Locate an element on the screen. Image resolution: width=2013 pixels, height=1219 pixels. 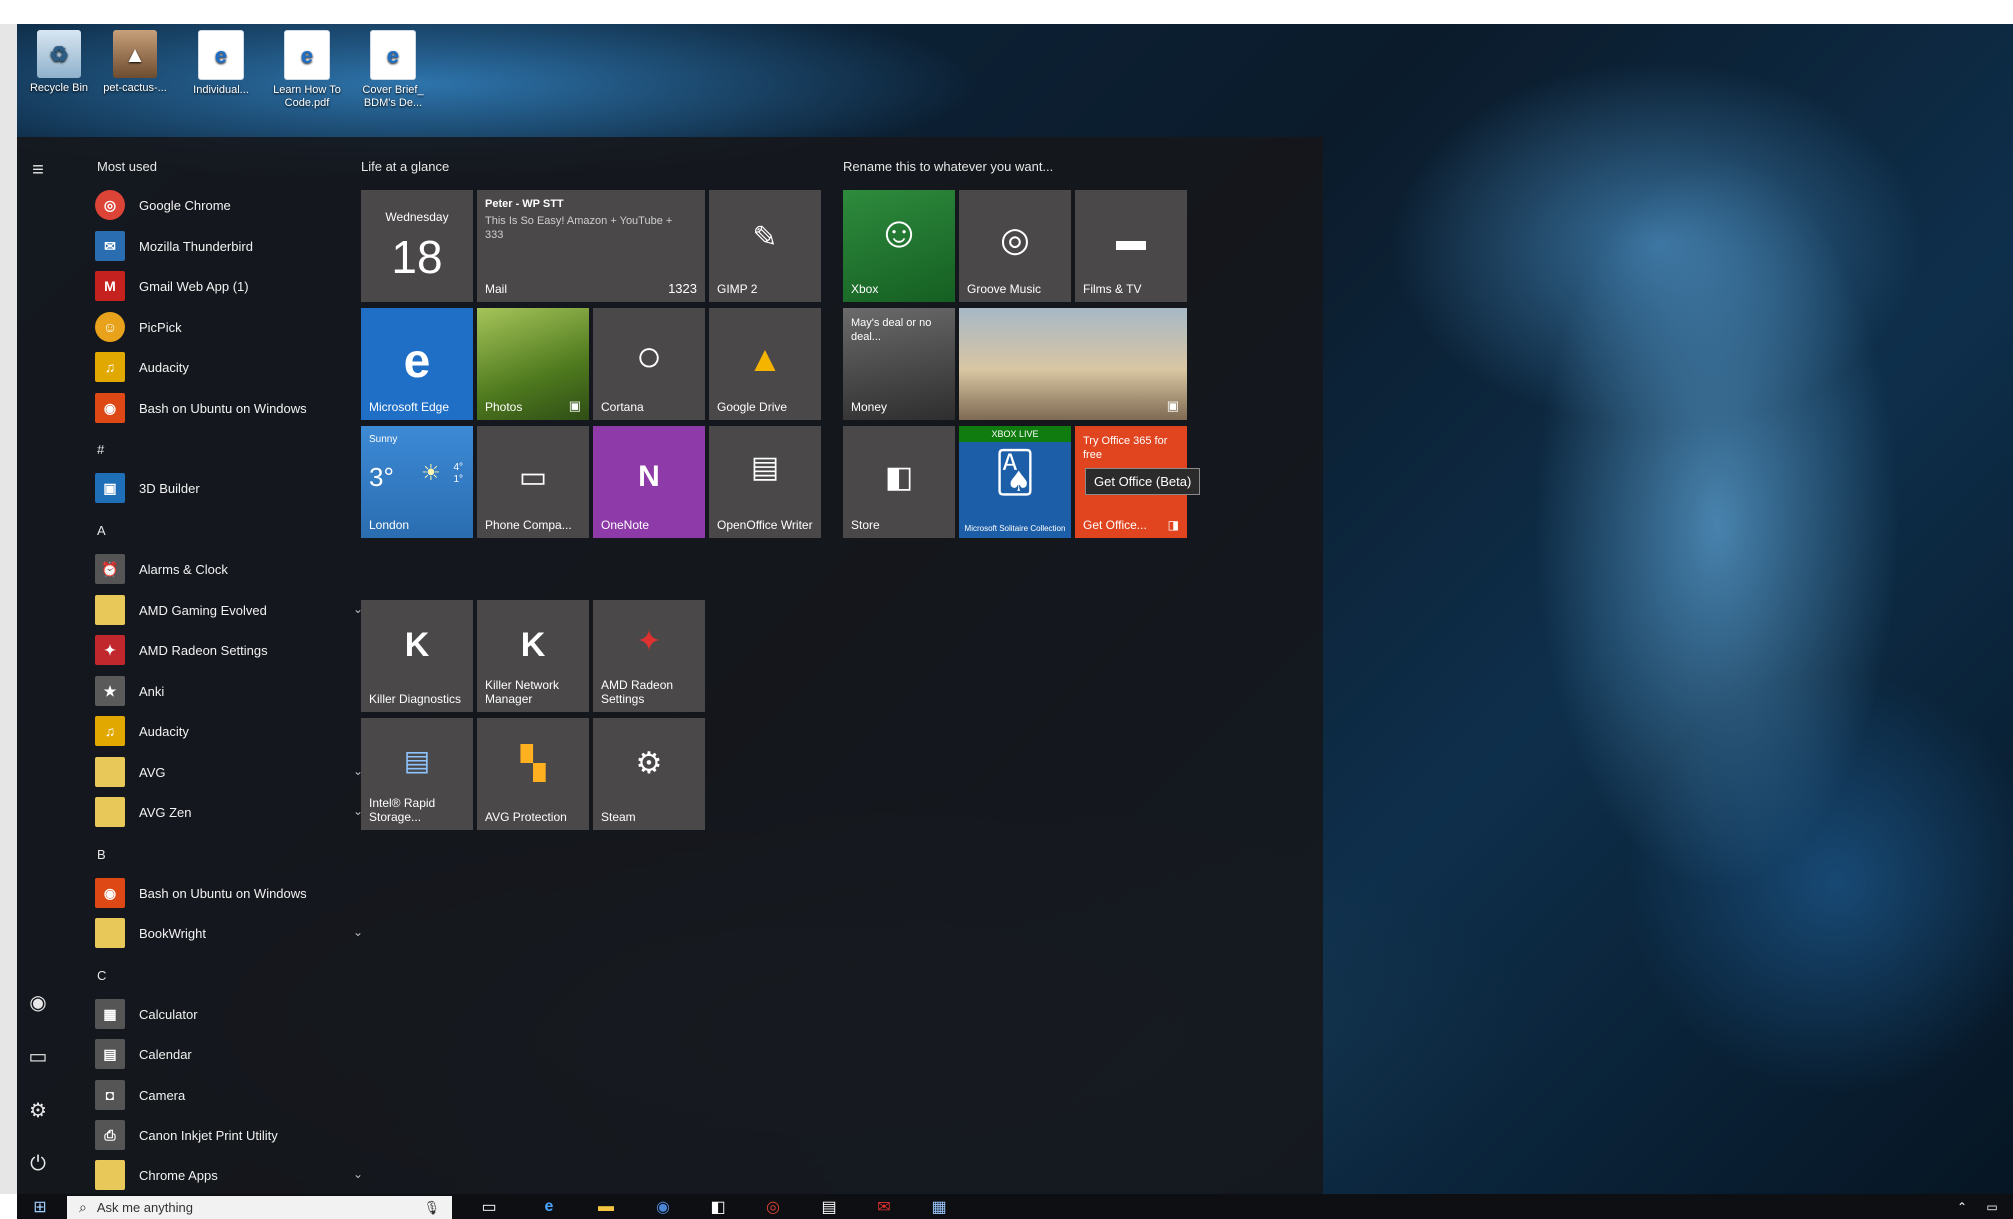
tile-killer-network-manager: K Killer Network Manager is located at coordinates (533, 656).